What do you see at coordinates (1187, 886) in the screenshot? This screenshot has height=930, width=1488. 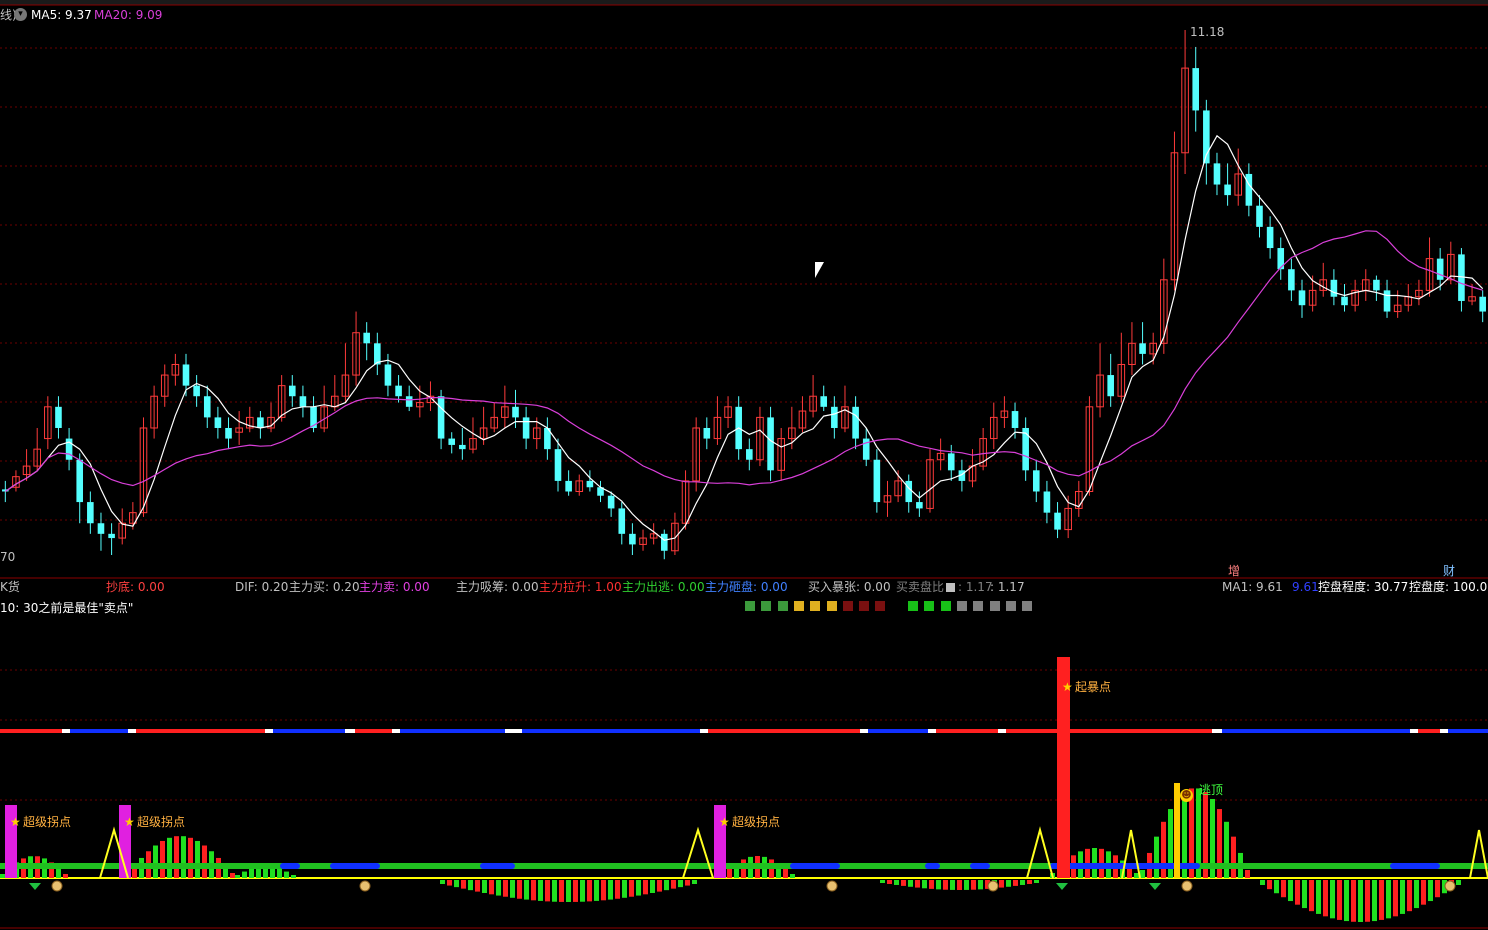 I see `coin-icon` at bounding box center [1187, 886].